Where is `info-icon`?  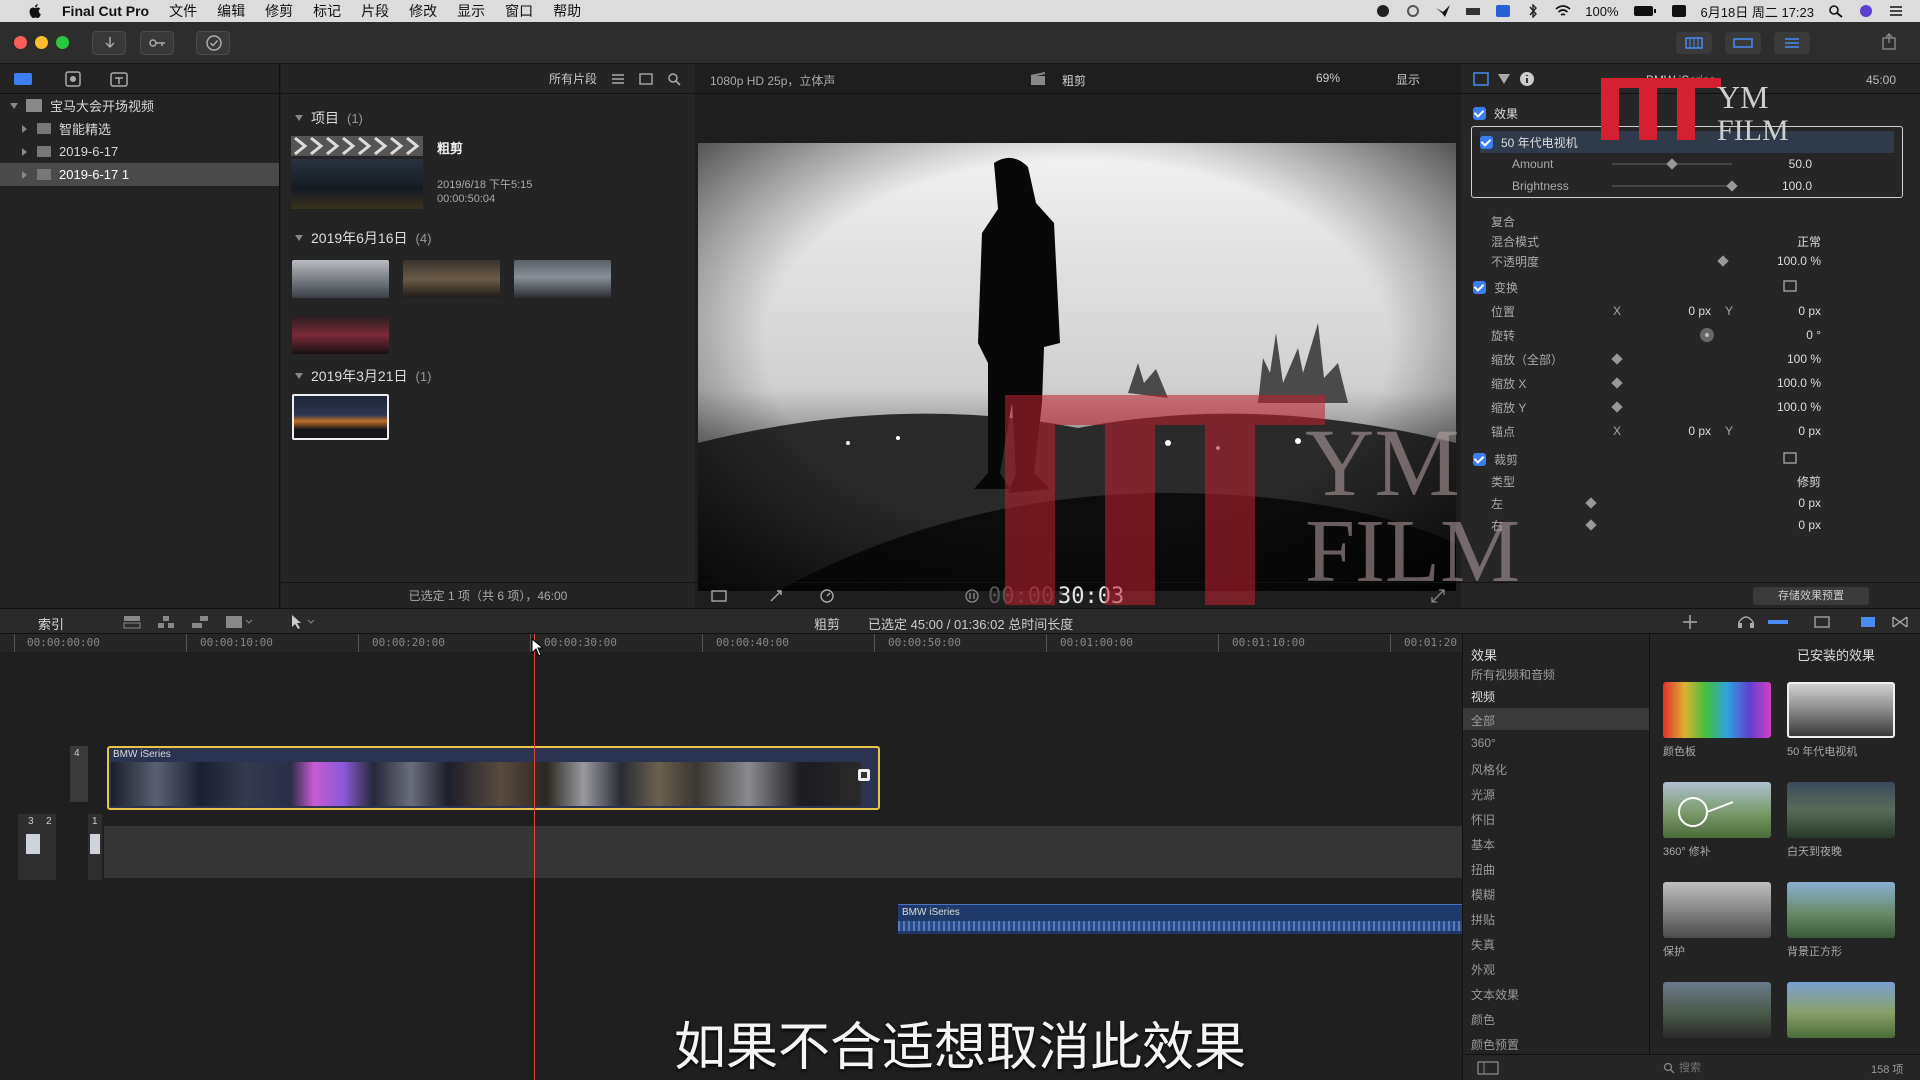
info-icon is located at coordinates (1527, 79).